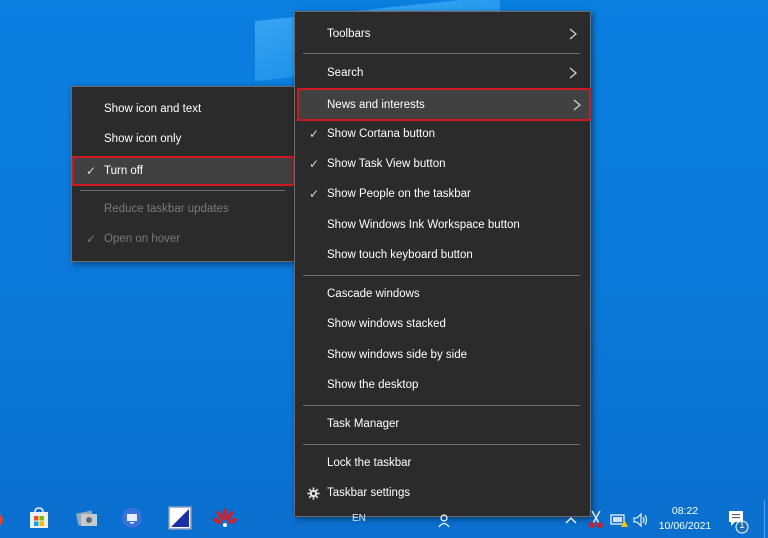 Image resolution: width=768 pixels, height=538 pixels. What do you see at coordinates (571, 518) in the screenshot?
I see `show-hidden-icons-chevron-icon` at bounding box center [571, 518].